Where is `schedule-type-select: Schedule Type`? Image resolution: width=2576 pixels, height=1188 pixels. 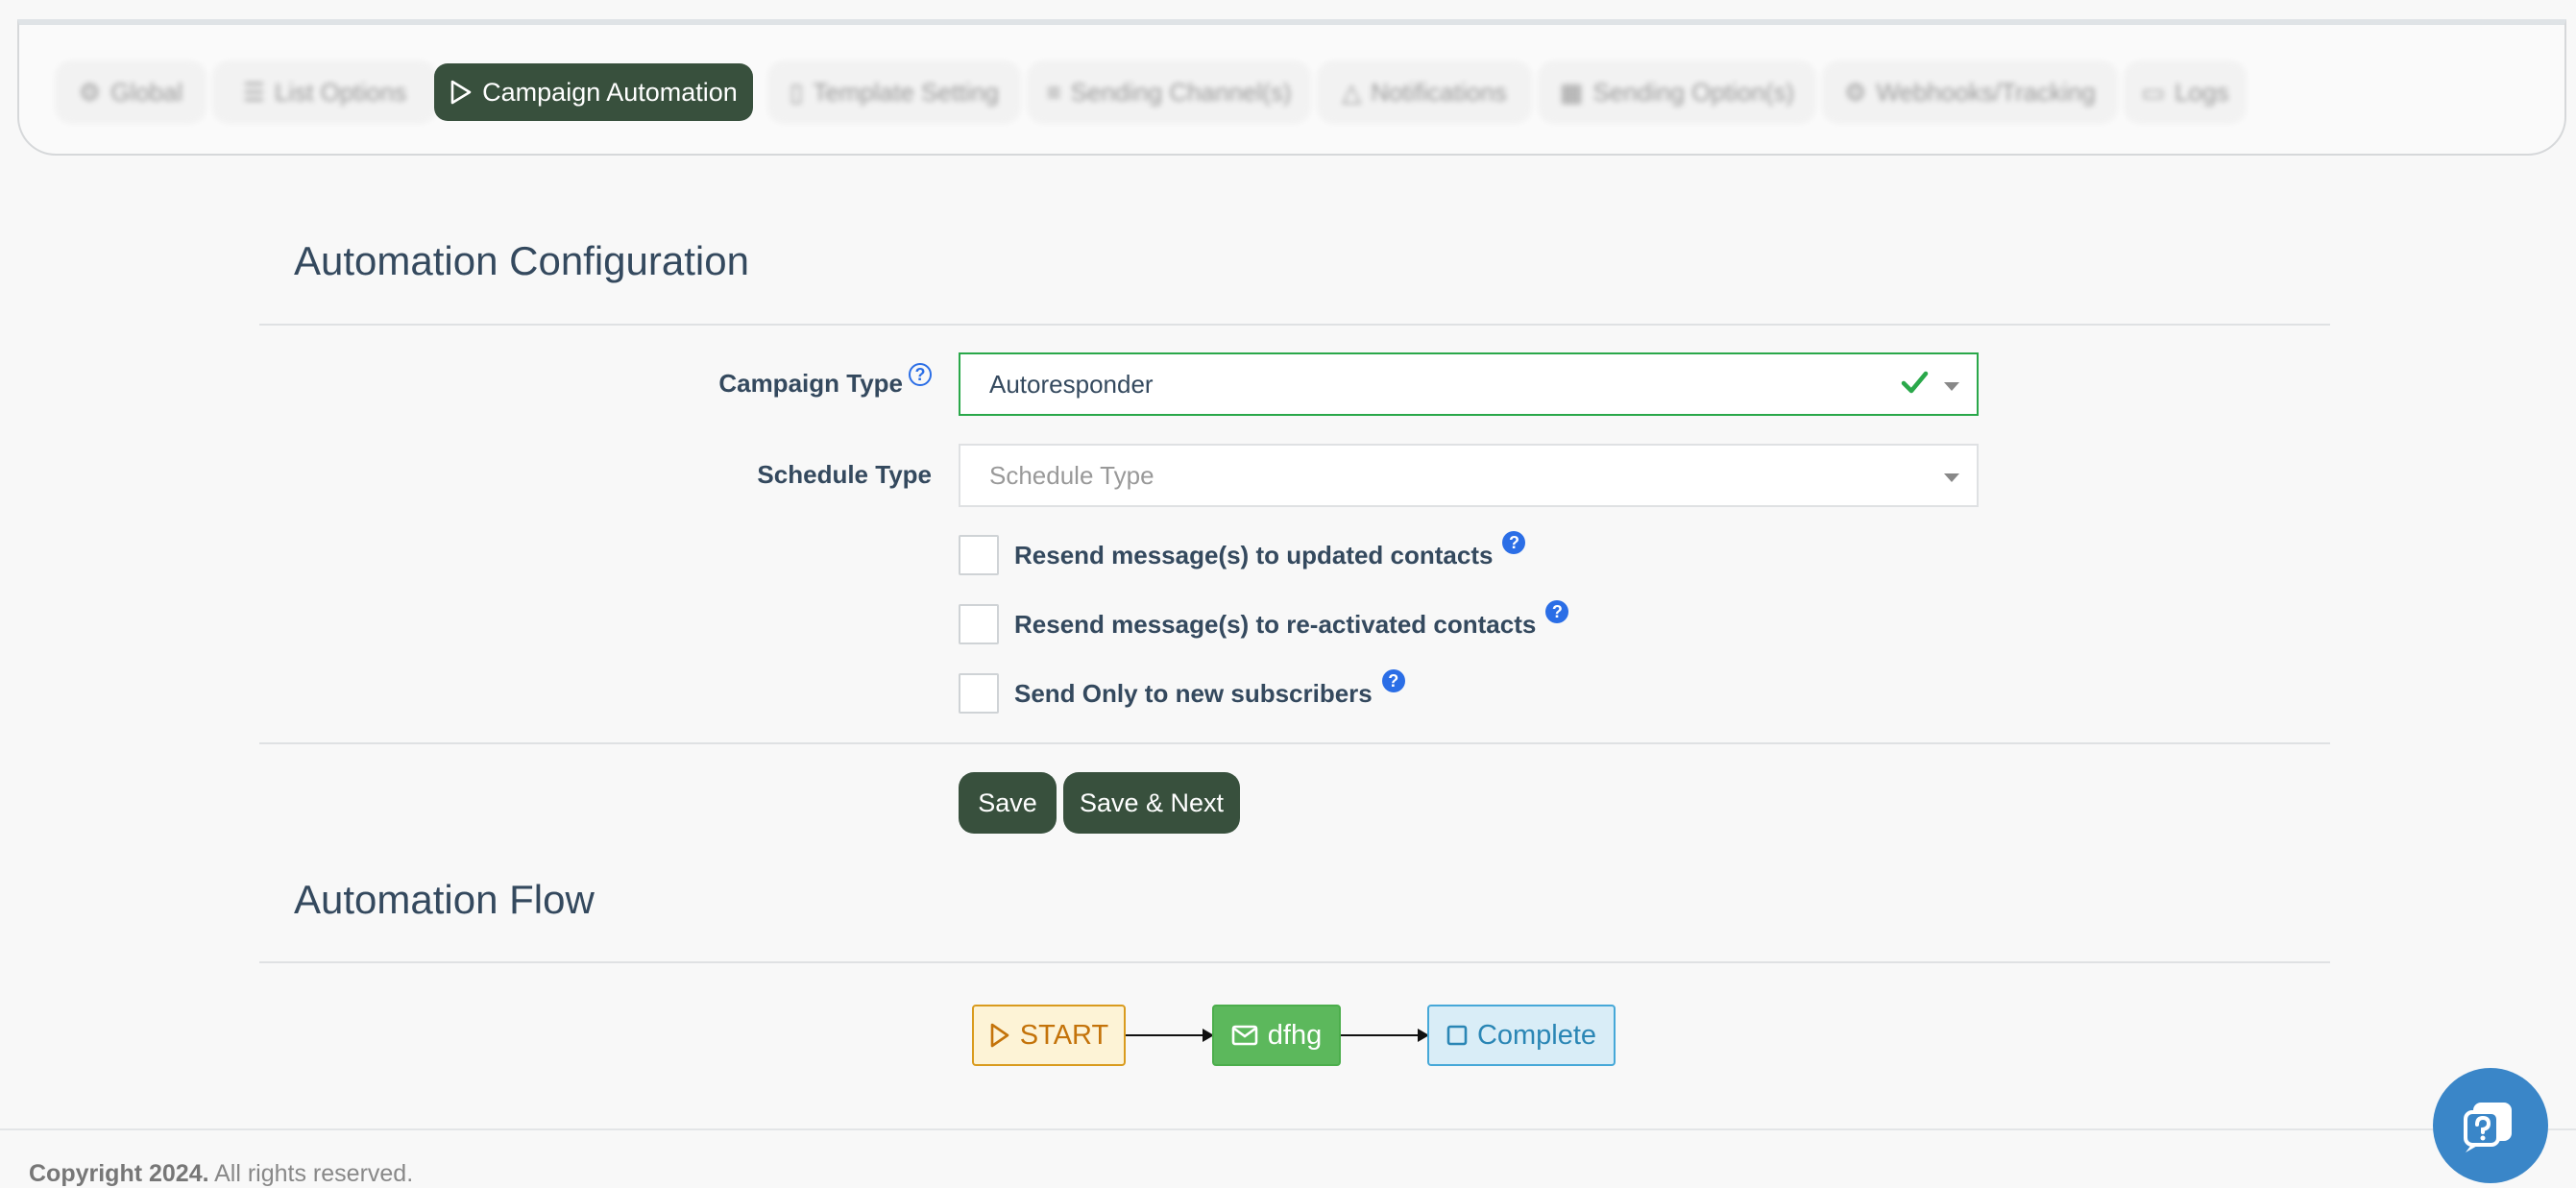 schedule-type-select: Schedule Type is located at coordinates (1469, 476).